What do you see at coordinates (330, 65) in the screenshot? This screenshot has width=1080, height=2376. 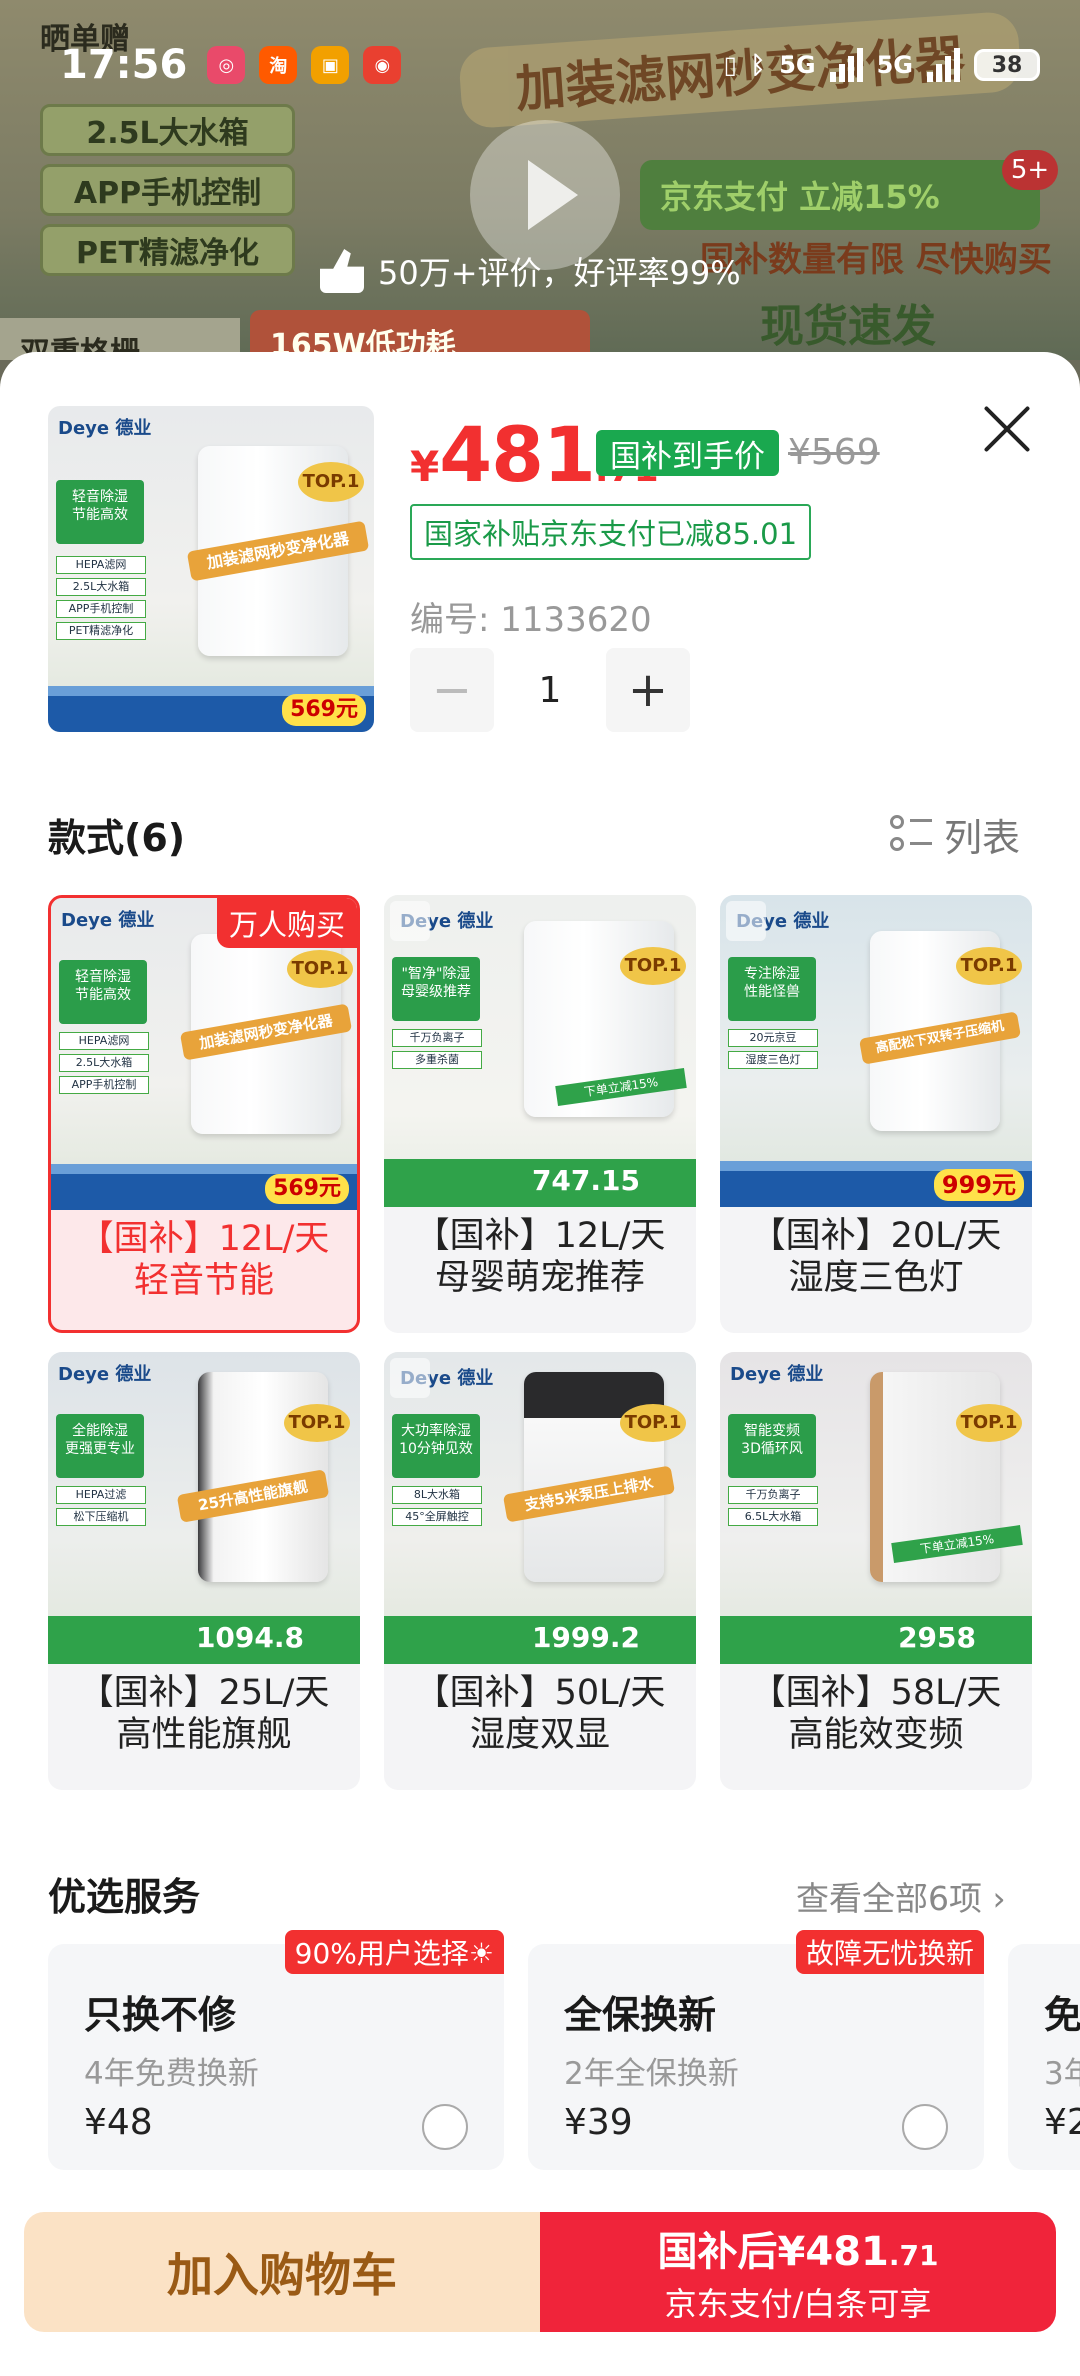 I see `app-notification-icon: ▣` at bounding box center [330, 65].